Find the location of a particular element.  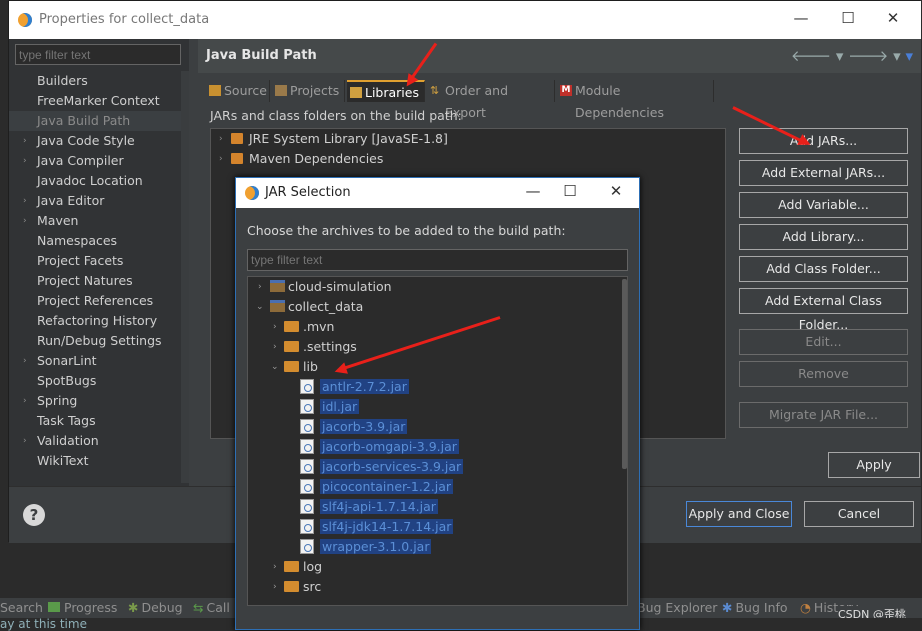

apply-and-close-button: Apply and Close is located at coordinates (739, 514).